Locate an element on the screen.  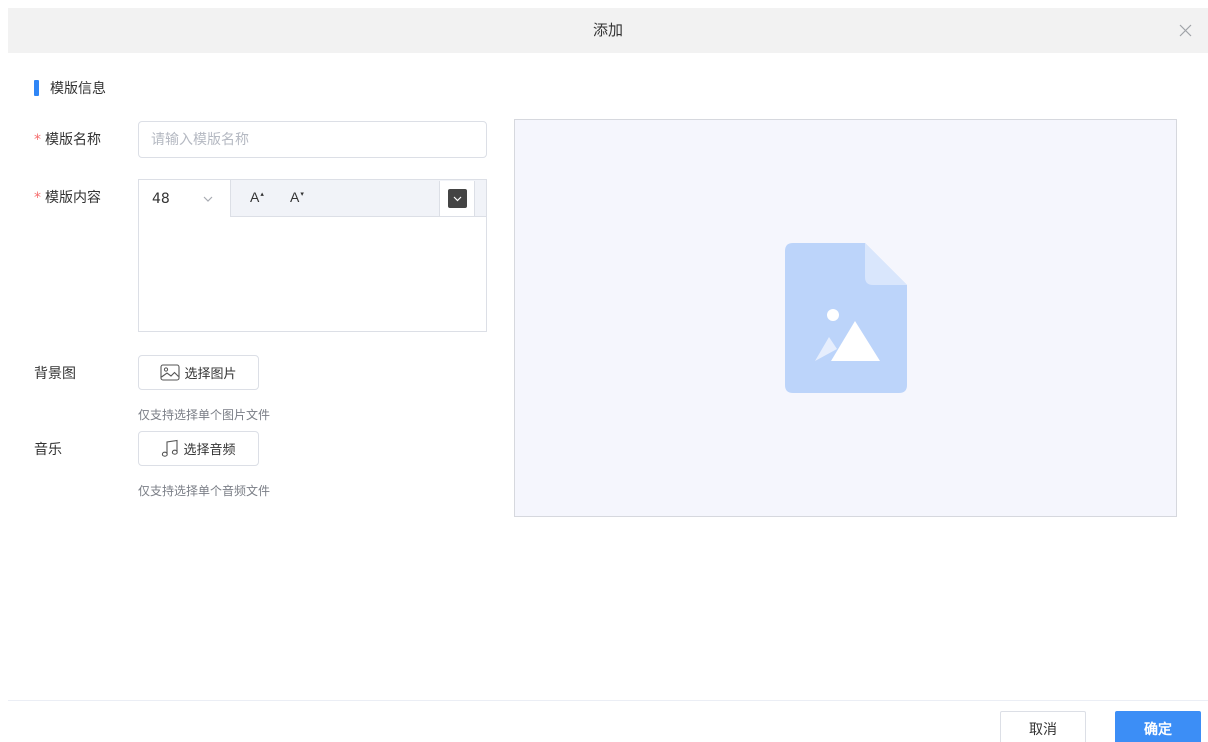
footer-divider is located at coordinates (608, 700).